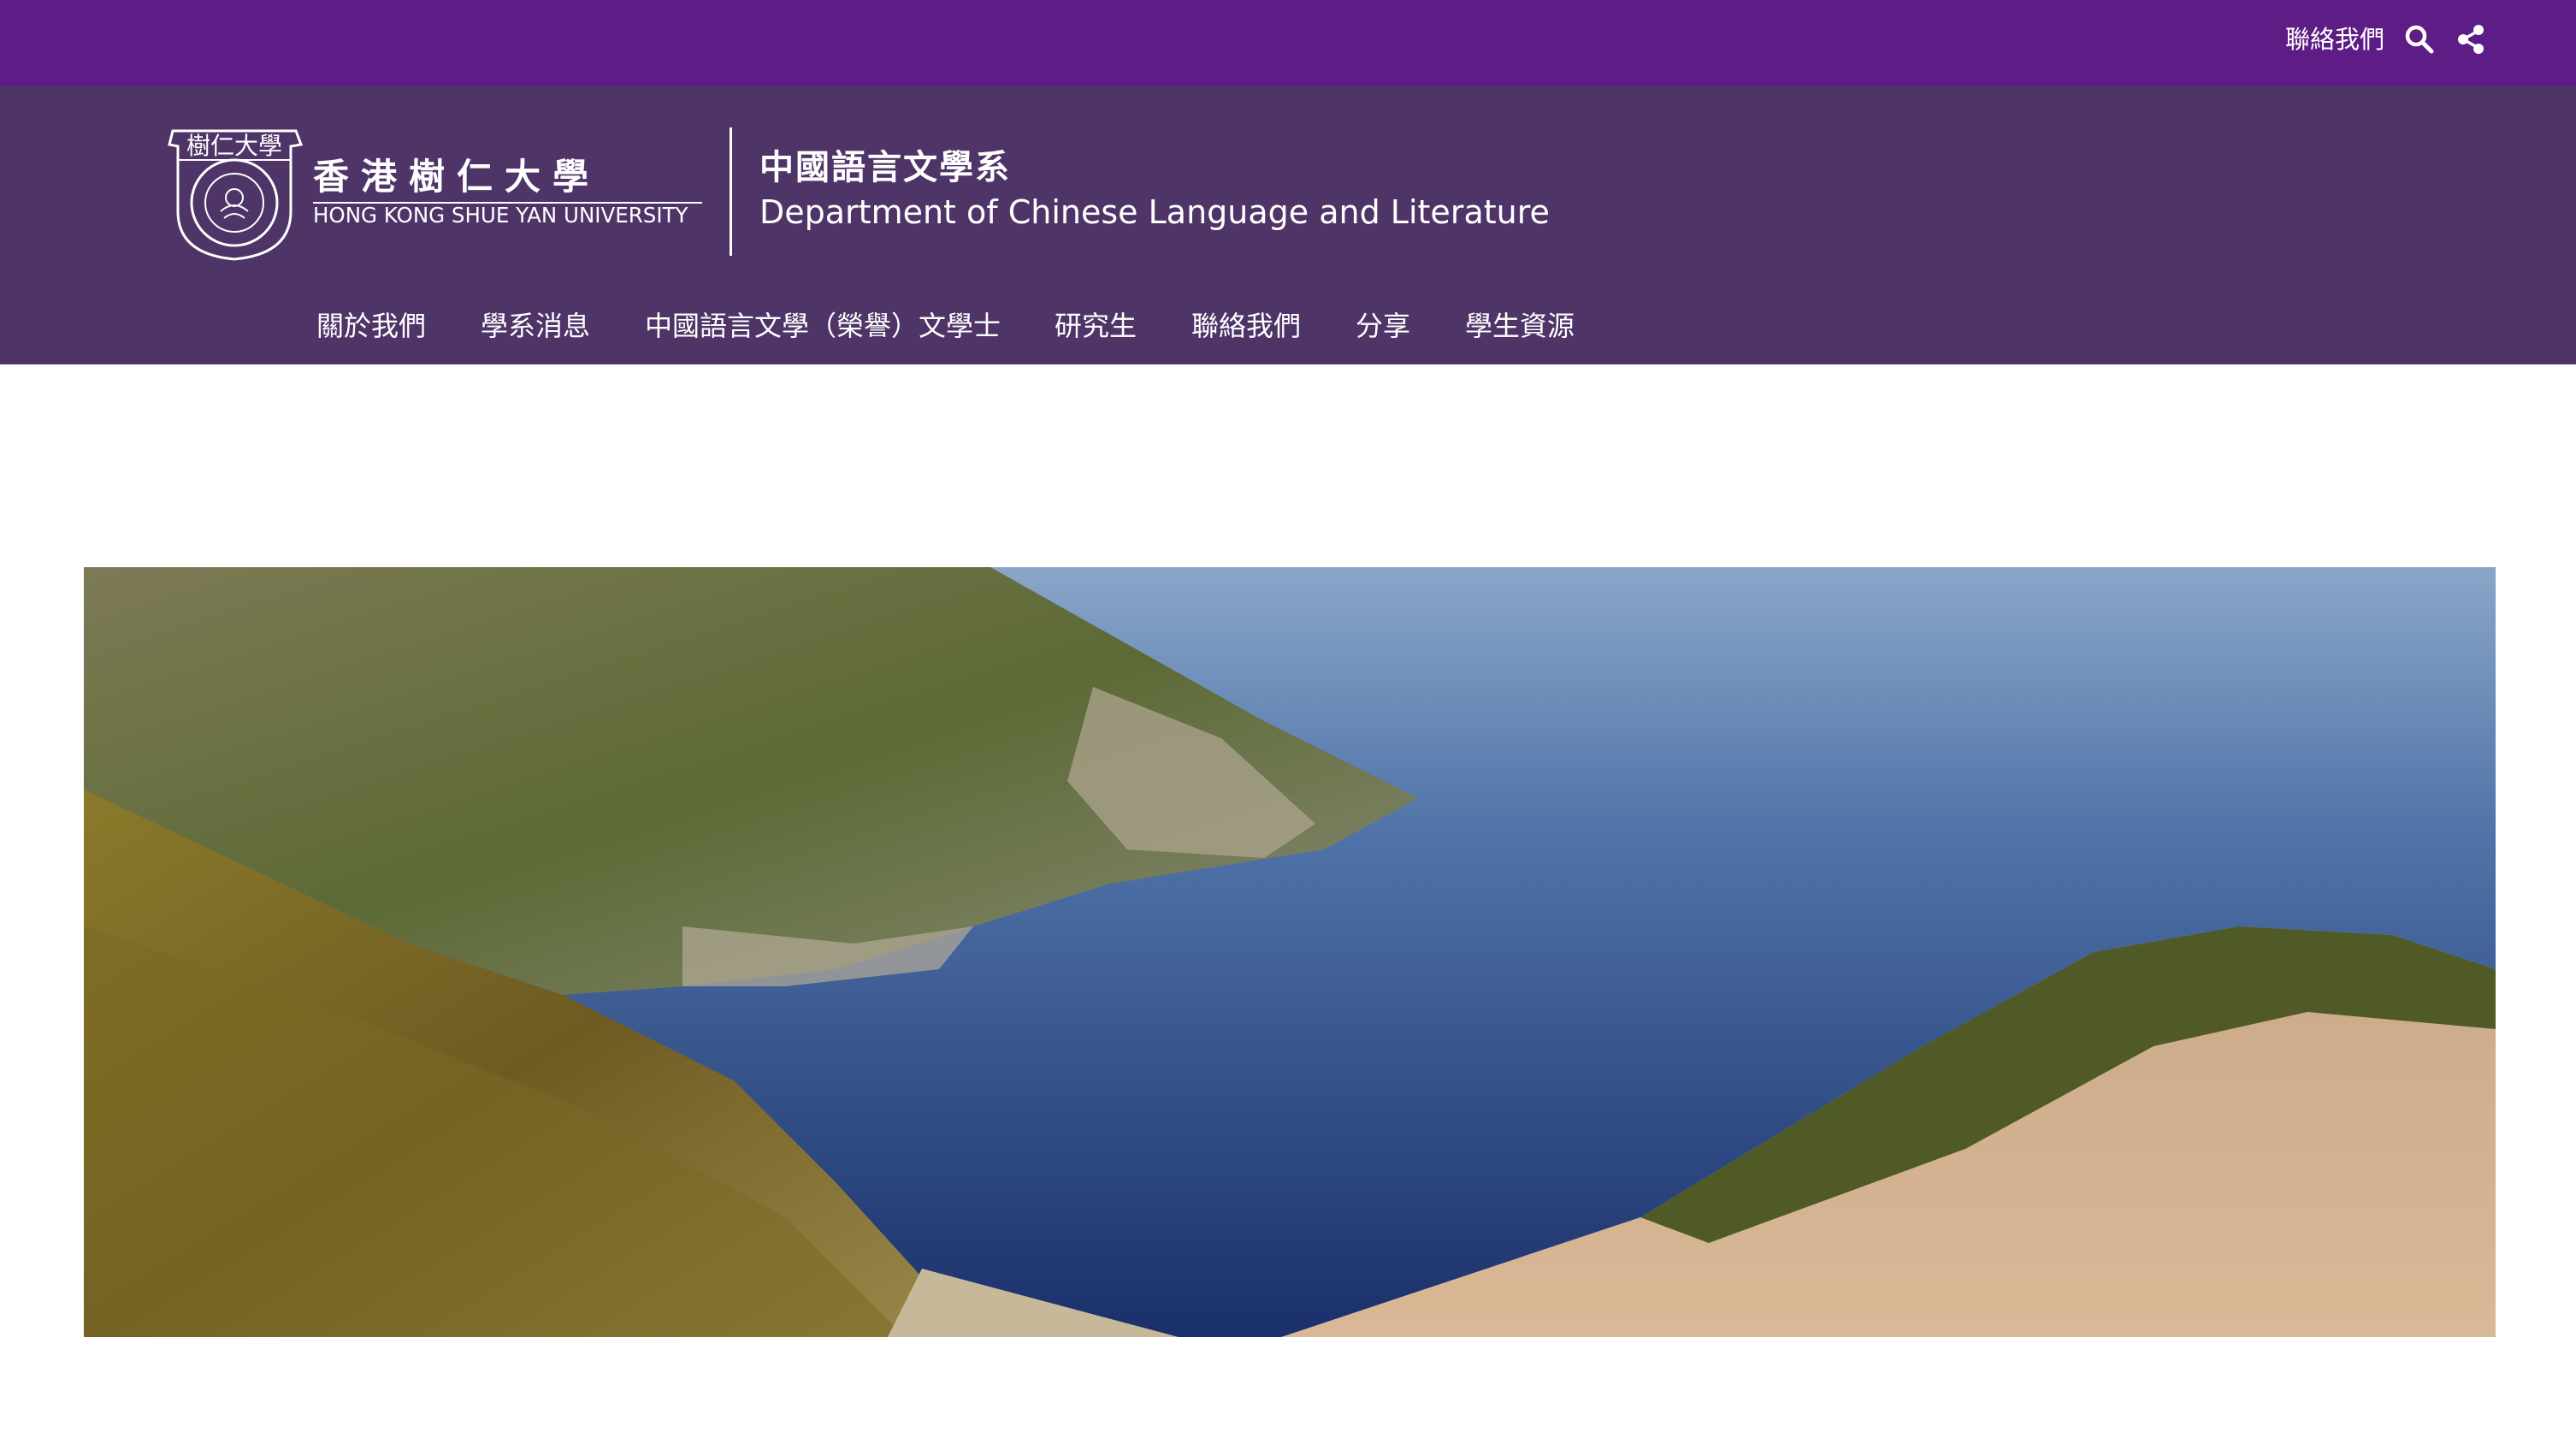 This screenshot has width=2576, height=1438. What do you see at coordinates (2419, 39) in the screenshot?
I see `search-icon` at bounding box center [2419, 39].